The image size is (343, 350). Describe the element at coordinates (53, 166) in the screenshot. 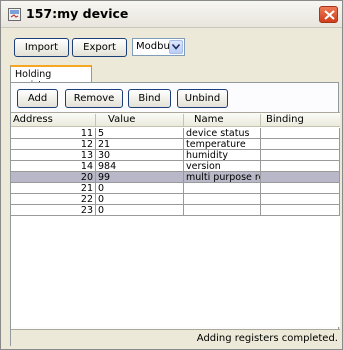

I see `cell-address: 14` at that location.